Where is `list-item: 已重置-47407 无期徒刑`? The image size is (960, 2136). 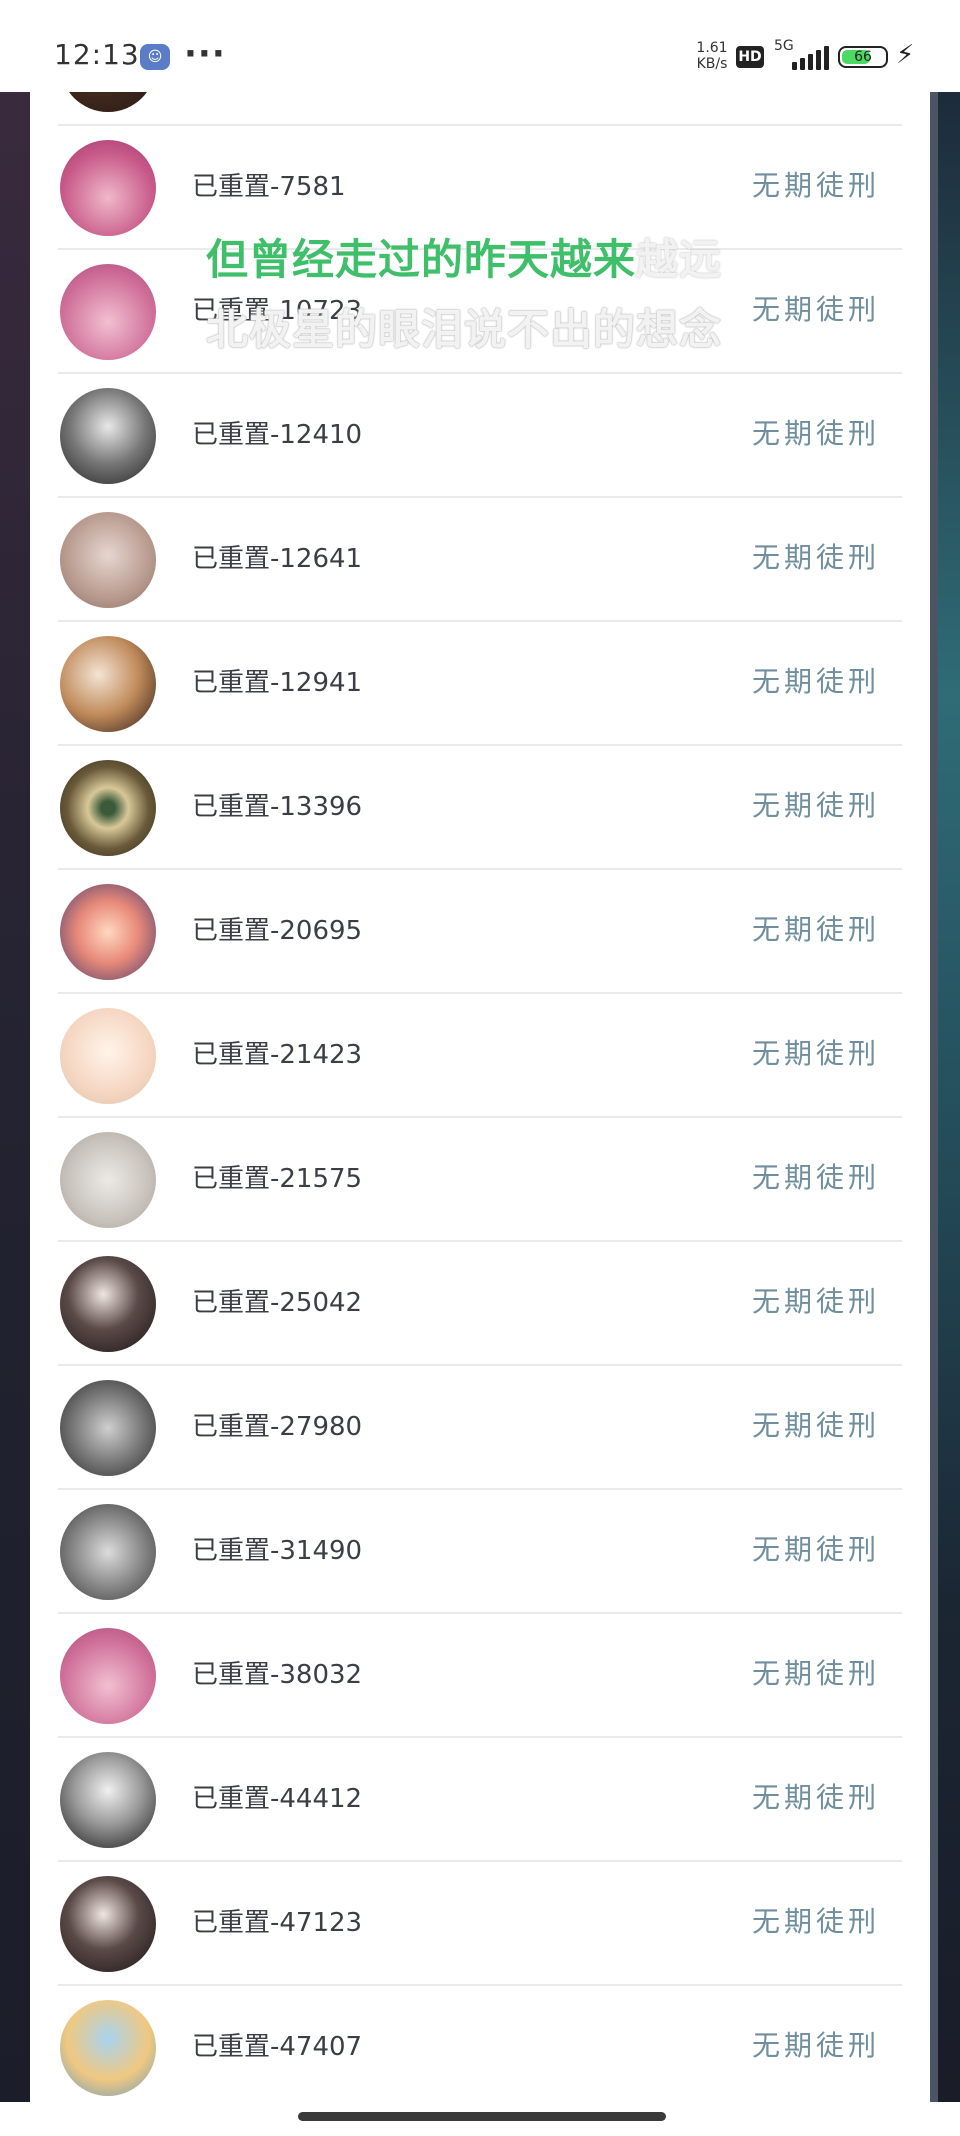
list-item: 已重置-47407 无期徒刑 is located at coordinates (480, 2044).